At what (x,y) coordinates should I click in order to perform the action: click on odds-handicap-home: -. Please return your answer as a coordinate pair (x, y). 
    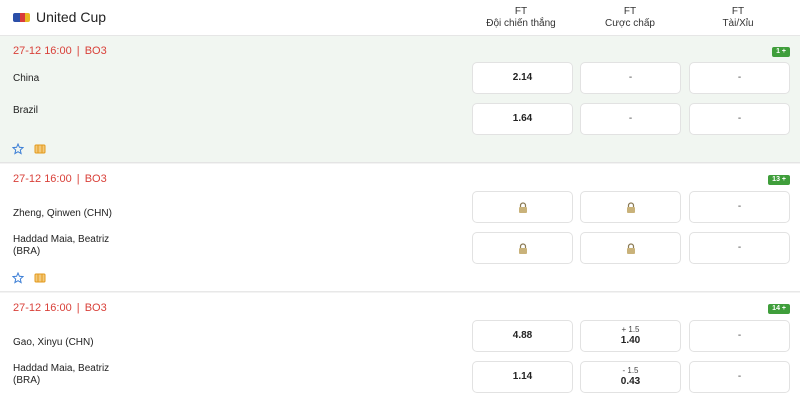
    Looking at the image, I should click on (630, 78).